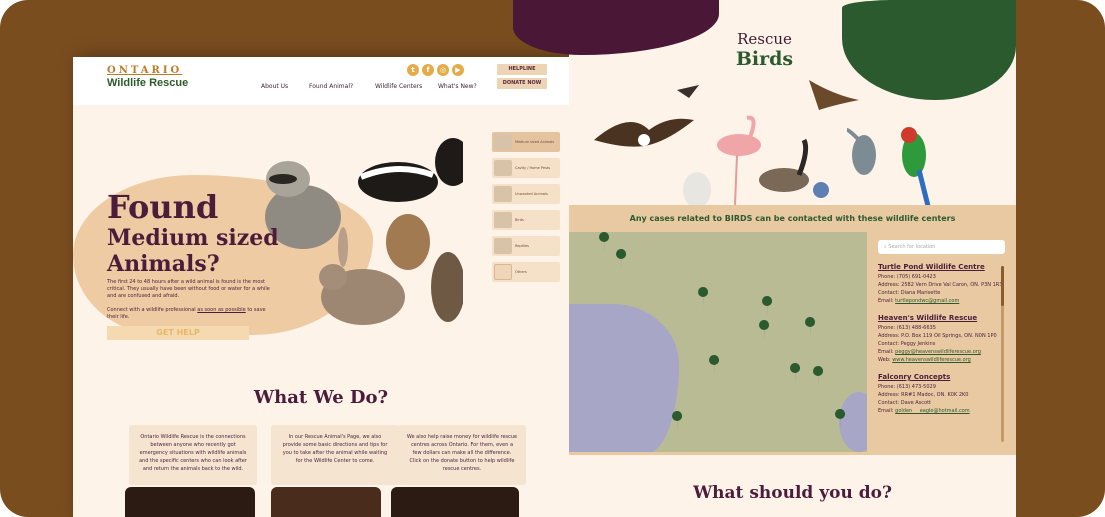 The image size is (1105, 517). Describe the element at coordinates (178, 333) in the screenshot. I see `get-help-button: GET HELP` at that location.